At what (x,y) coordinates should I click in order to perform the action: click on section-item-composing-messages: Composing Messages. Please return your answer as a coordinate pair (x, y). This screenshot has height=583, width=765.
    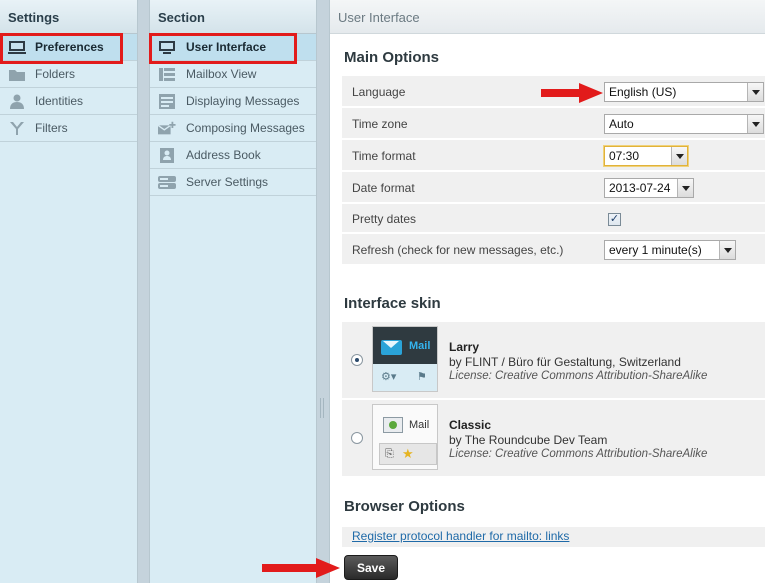
    Looking at the image, I should click on (233, 128).